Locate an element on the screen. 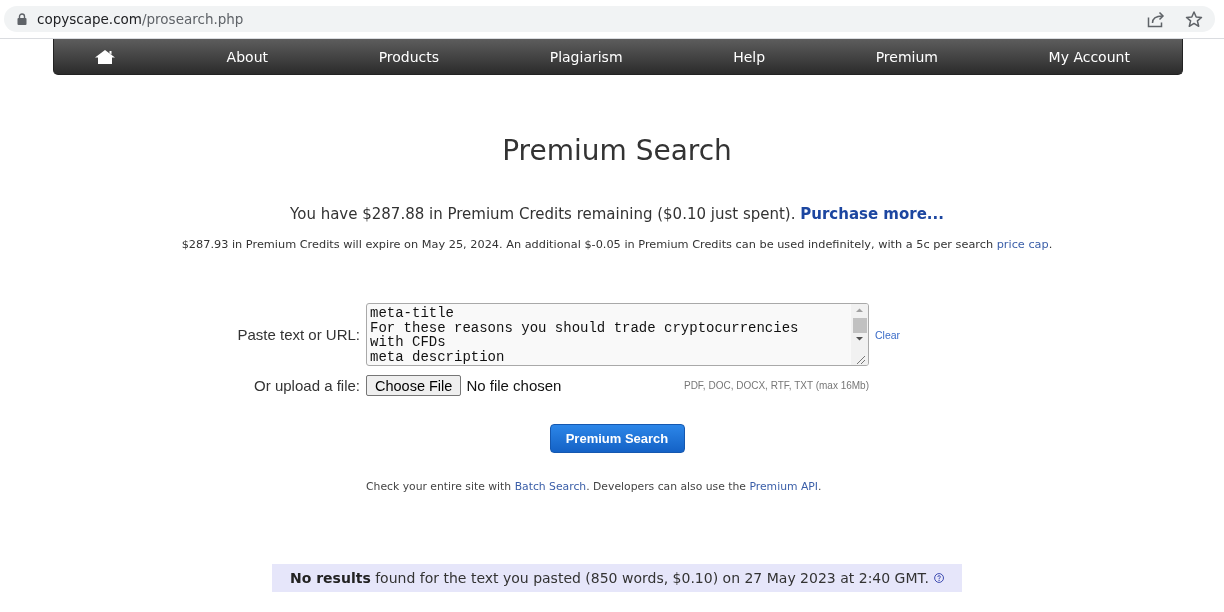 The width and height of the screenshot is (1224, 612). nav-link: Premium is located at coordinates (906, 56).